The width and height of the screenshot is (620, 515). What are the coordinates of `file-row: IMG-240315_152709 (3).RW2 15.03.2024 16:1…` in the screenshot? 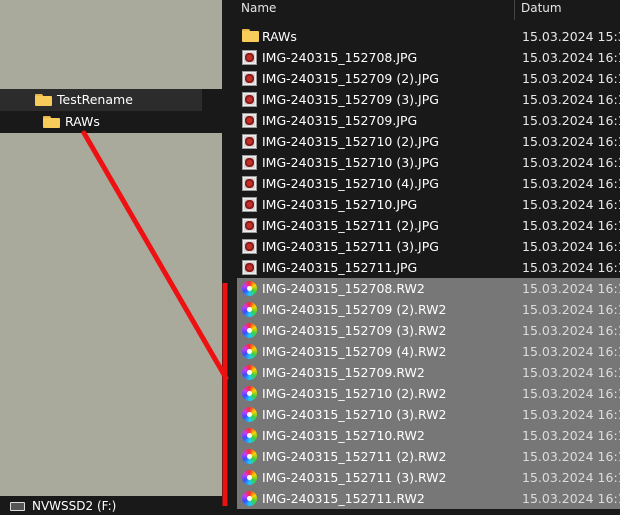 It's located at (428, 330).